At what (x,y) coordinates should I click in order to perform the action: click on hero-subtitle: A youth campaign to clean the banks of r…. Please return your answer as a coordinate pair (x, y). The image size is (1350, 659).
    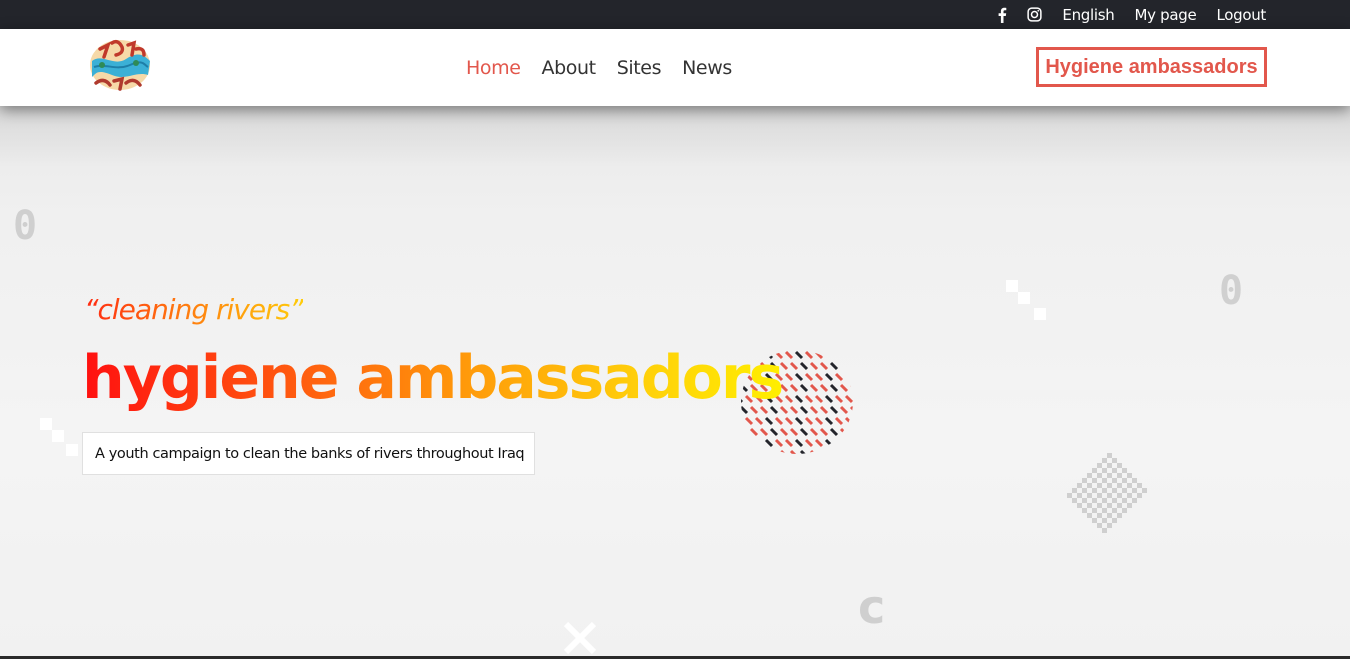
    Looking at the image, I should click on (308, 453).